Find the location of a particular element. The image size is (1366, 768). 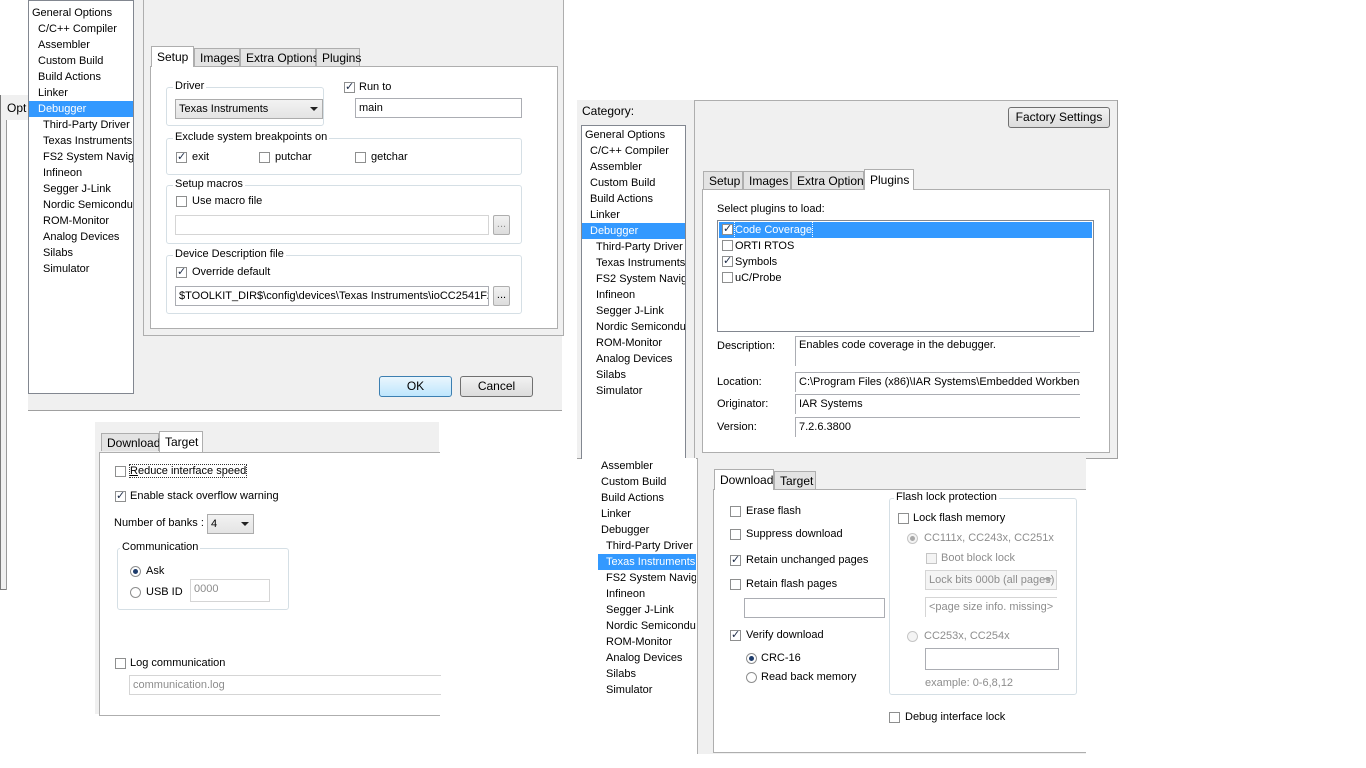

retain-unchanged-checkbox is located at coordinates (735, 560).